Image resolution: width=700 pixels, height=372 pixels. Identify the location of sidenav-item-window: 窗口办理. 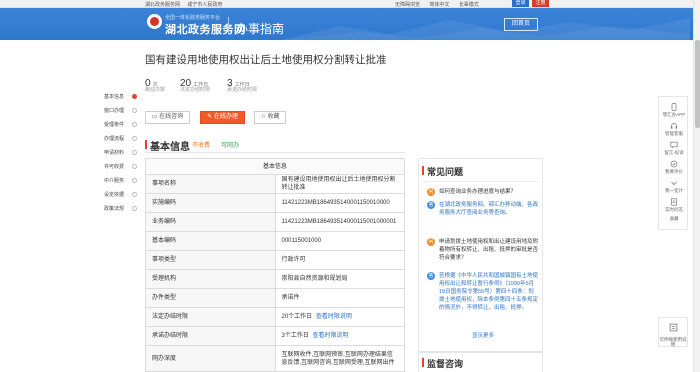
(114, 110).